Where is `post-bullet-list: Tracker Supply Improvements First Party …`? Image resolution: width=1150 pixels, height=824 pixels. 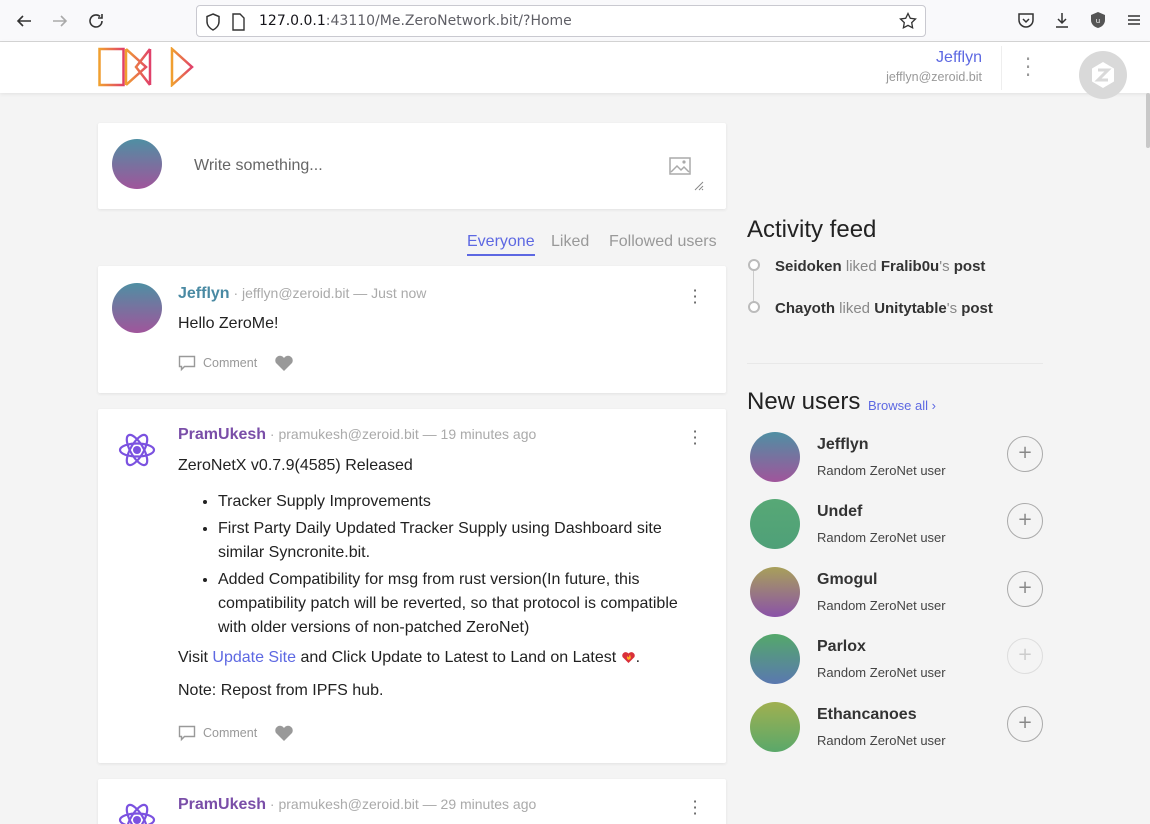
post-bullet-list: Tracker Supply Improvements First Party … is located at coordinates (458, 565).